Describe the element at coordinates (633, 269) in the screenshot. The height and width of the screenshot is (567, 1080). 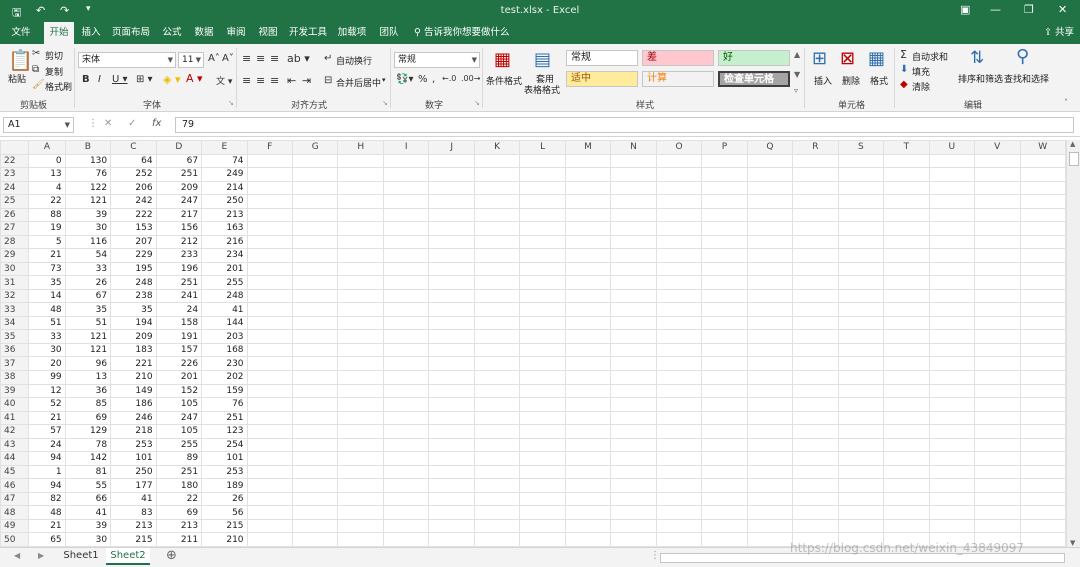
I see `cell-n30` at that location.